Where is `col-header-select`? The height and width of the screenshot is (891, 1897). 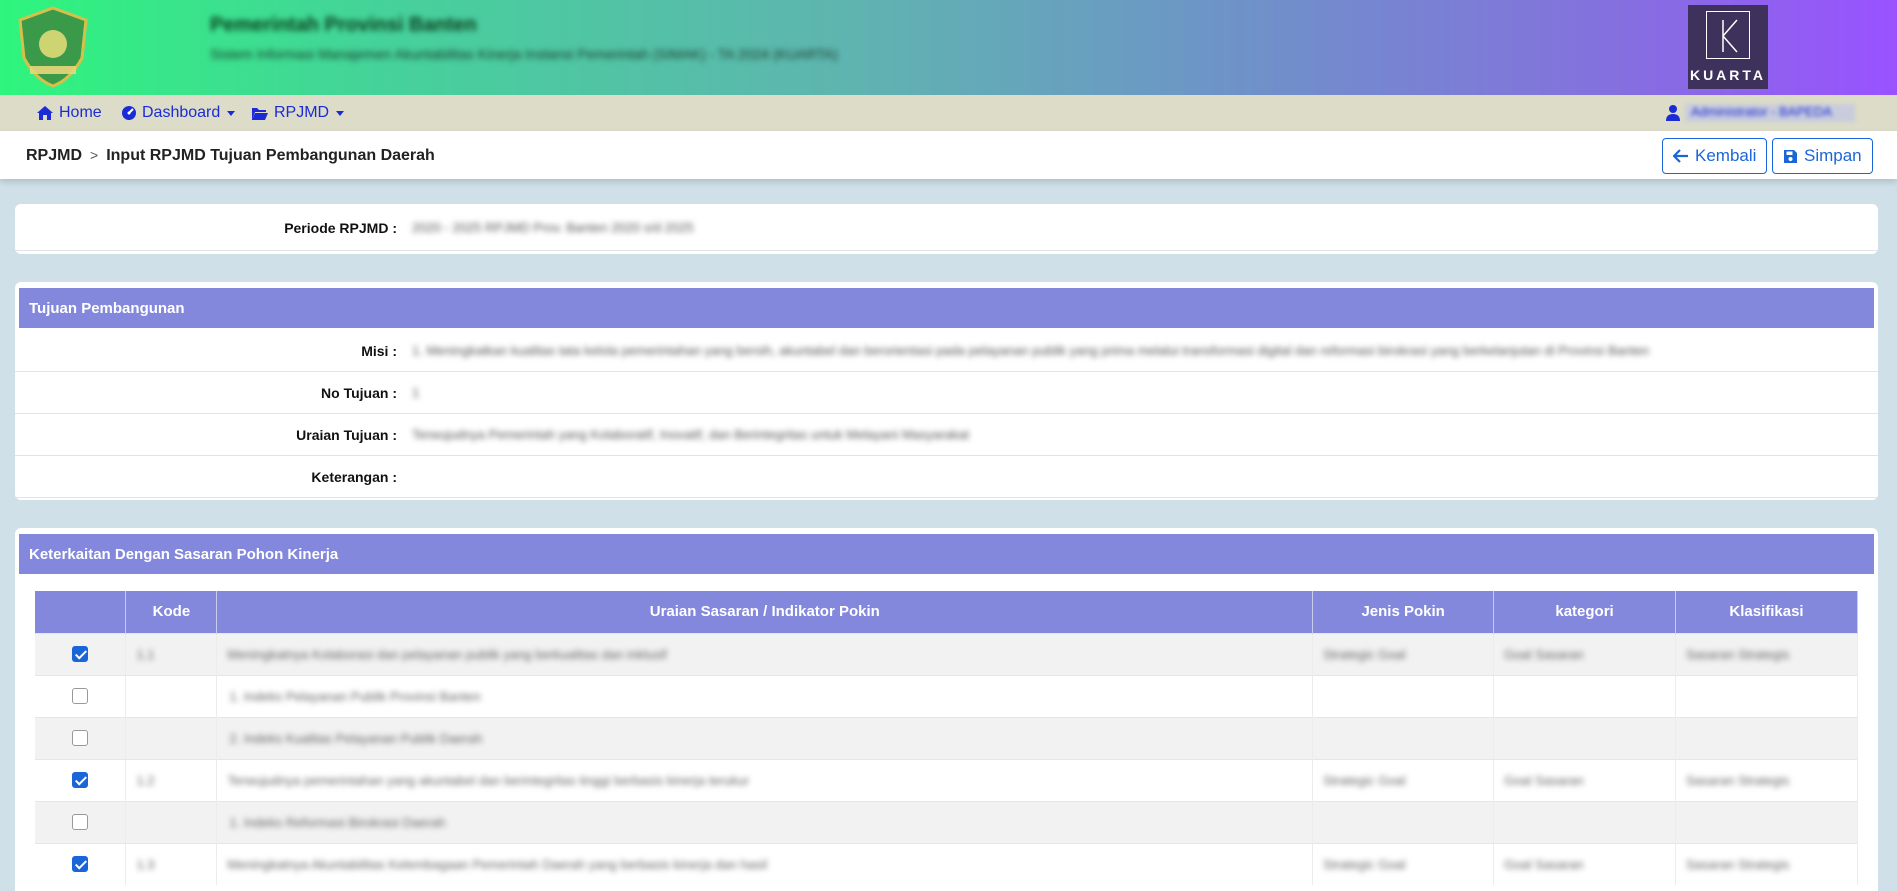 col-header-select is located at coordinates (81, 612).